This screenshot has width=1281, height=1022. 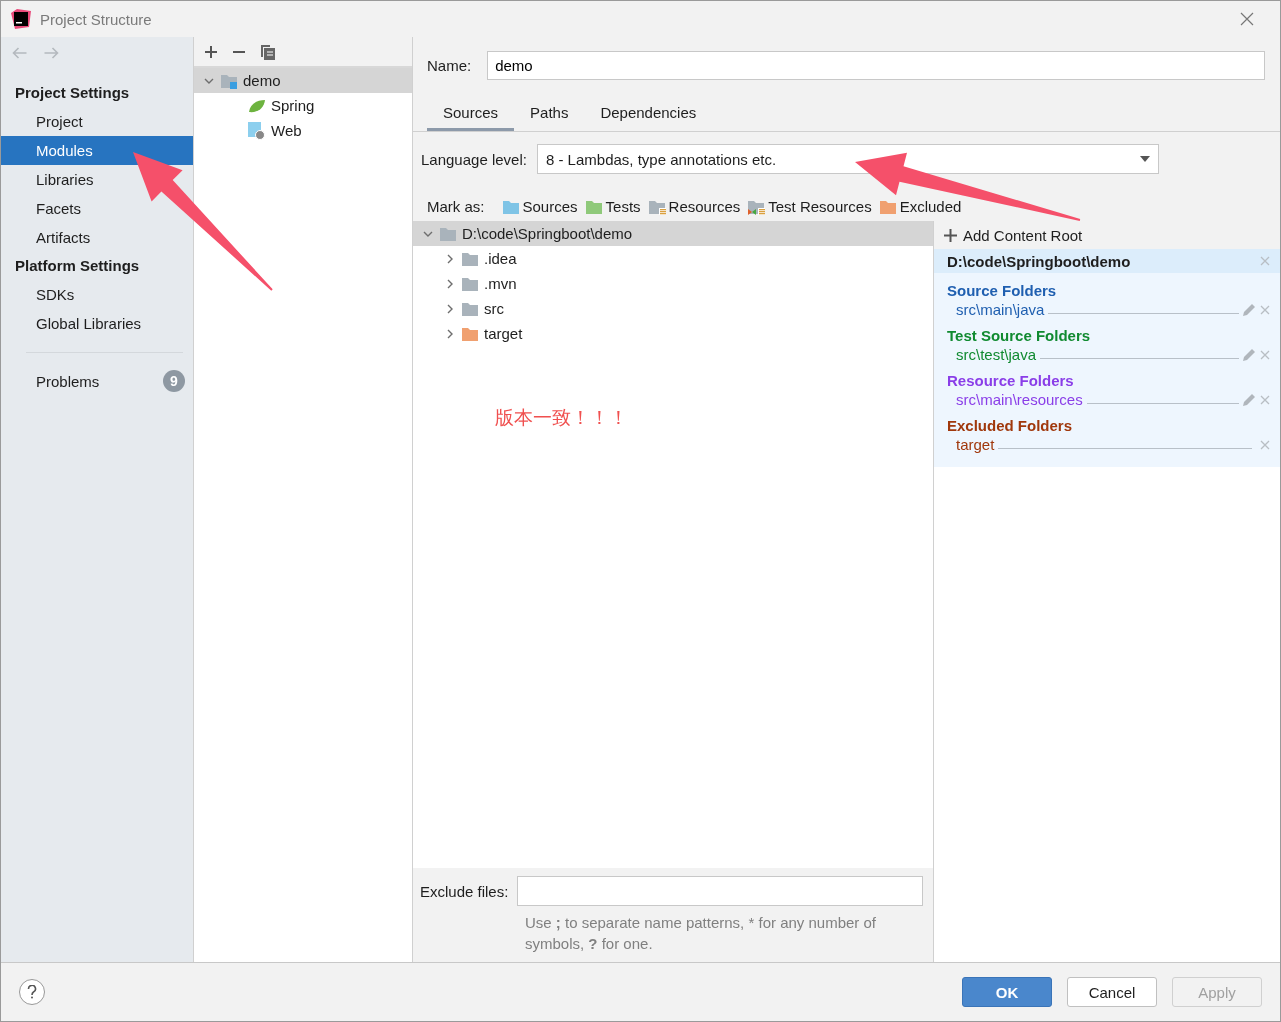 What do you see at coordinates (847, 159) in the screenshot?
I see `language-level-dropdown: 8 - Lambdas, type annotations etc.` at bounding box center [847, 159].